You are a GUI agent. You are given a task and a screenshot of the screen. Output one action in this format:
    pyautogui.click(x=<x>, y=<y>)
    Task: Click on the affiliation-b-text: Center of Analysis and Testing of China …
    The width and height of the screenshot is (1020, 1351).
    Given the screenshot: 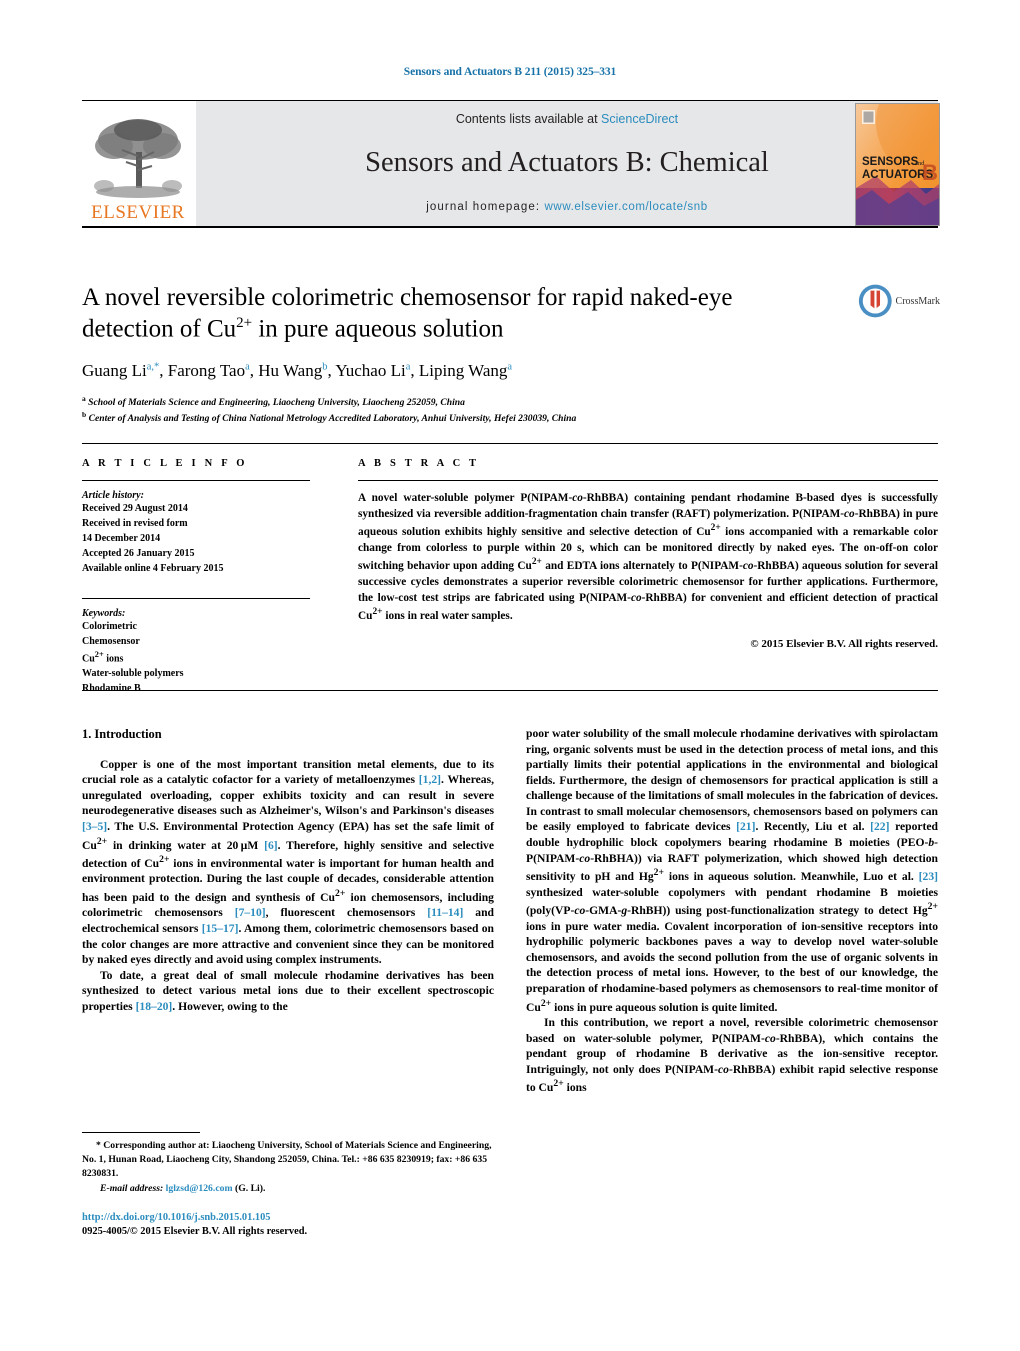 What is the action you would take?
    pyautogui.click(x=332, y=418)
    